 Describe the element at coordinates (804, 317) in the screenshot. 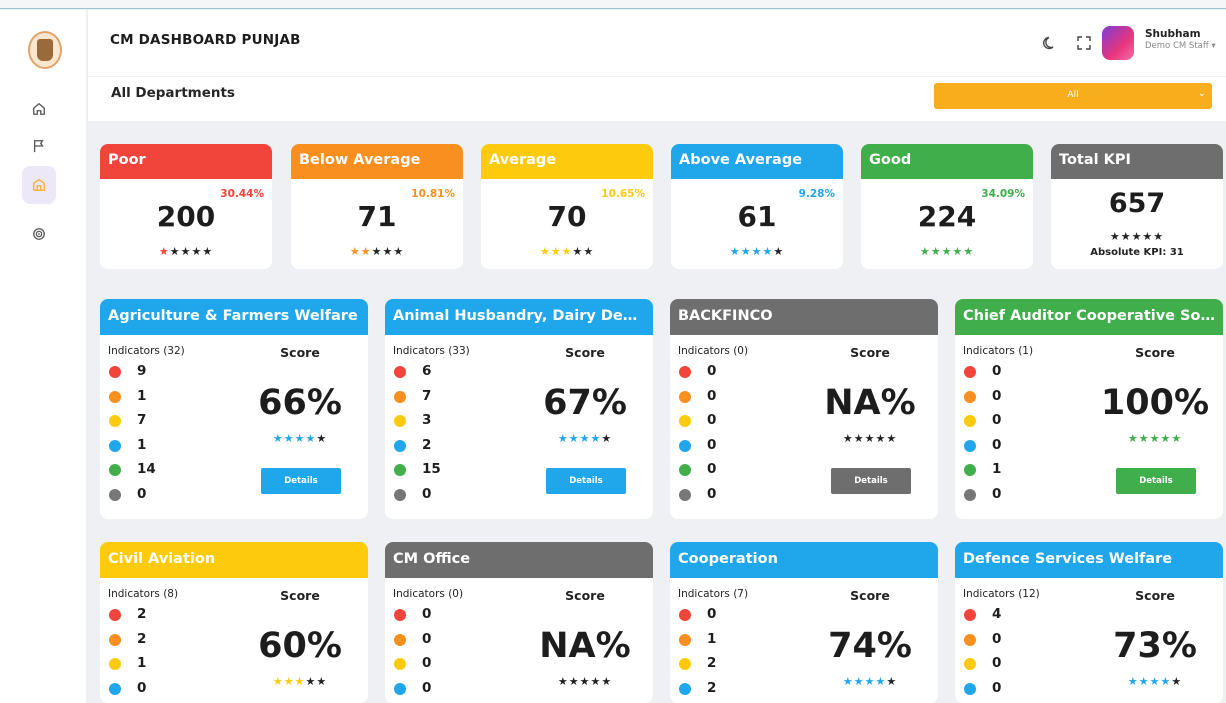

I see `department-name: BACKFINCO` at that location.